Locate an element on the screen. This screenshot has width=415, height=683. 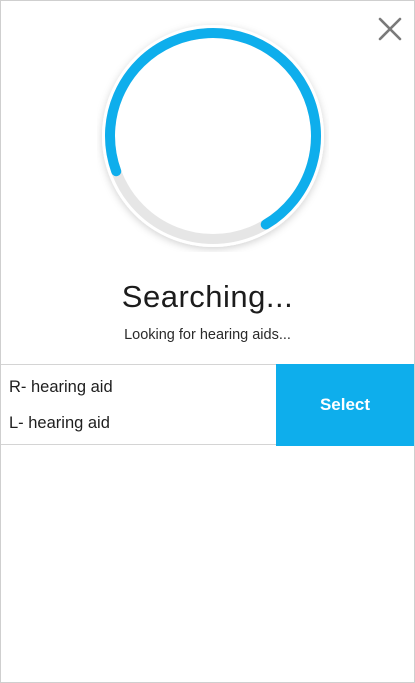
select-button: Select is located at coordinates (345, 405).